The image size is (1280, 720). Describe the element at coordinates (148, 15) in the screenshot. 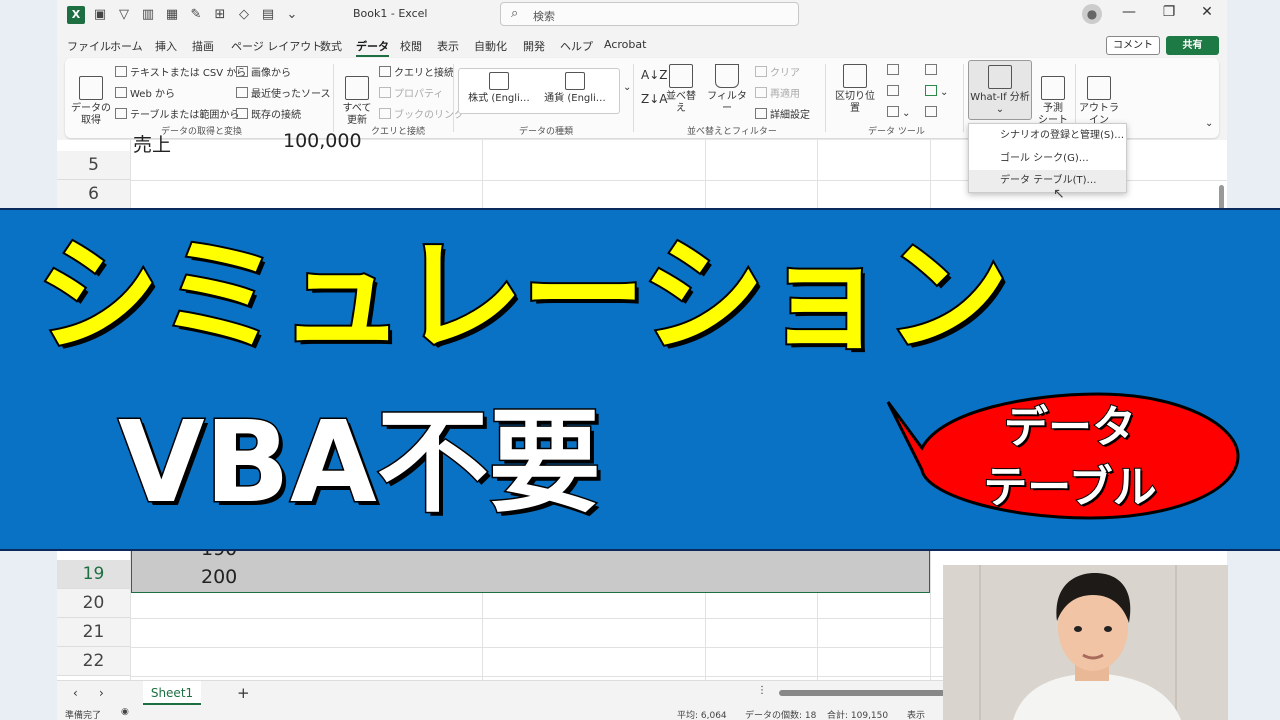

I see `chart-icon: ▥` at that location.